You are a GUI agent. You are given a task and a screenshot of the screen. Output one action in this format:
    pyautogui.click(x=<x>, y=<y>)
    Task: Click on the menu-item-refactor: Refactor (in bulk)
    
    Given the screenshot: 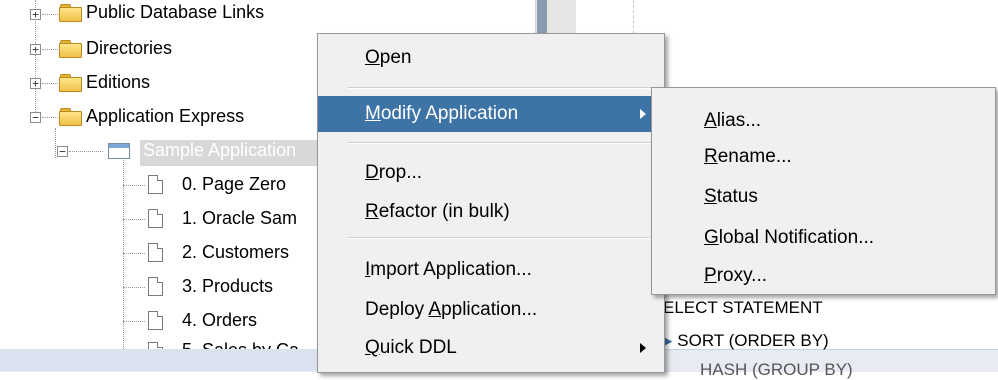 What is the action you would take?
    pyautogui.click(x=491, y=212)
    